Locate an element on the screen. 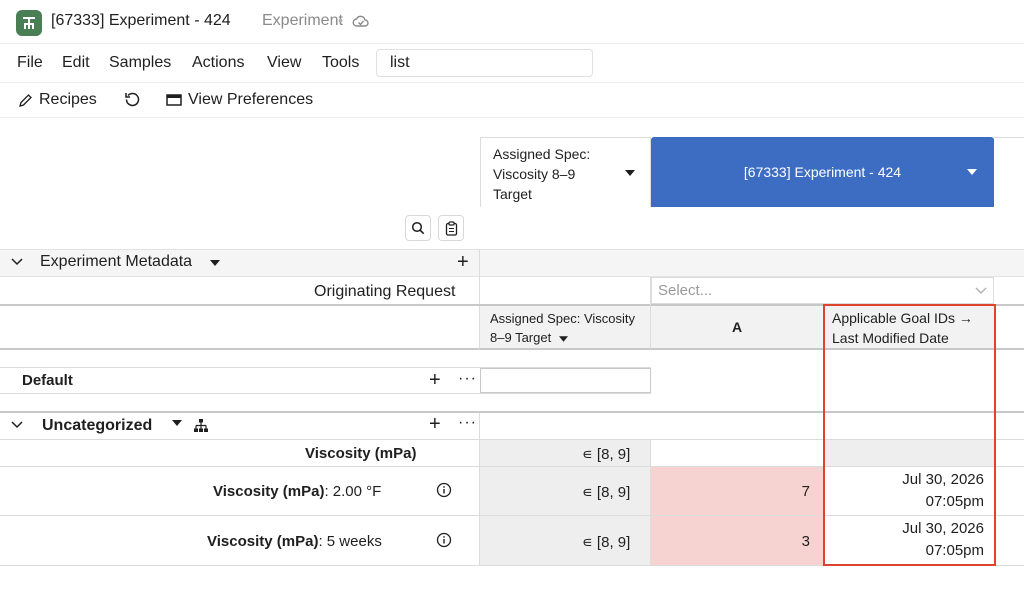 The width and height of the screenshot is (1024, 591). document-title: [67333] Experiment - 424 is located at coordinates (141, 20).